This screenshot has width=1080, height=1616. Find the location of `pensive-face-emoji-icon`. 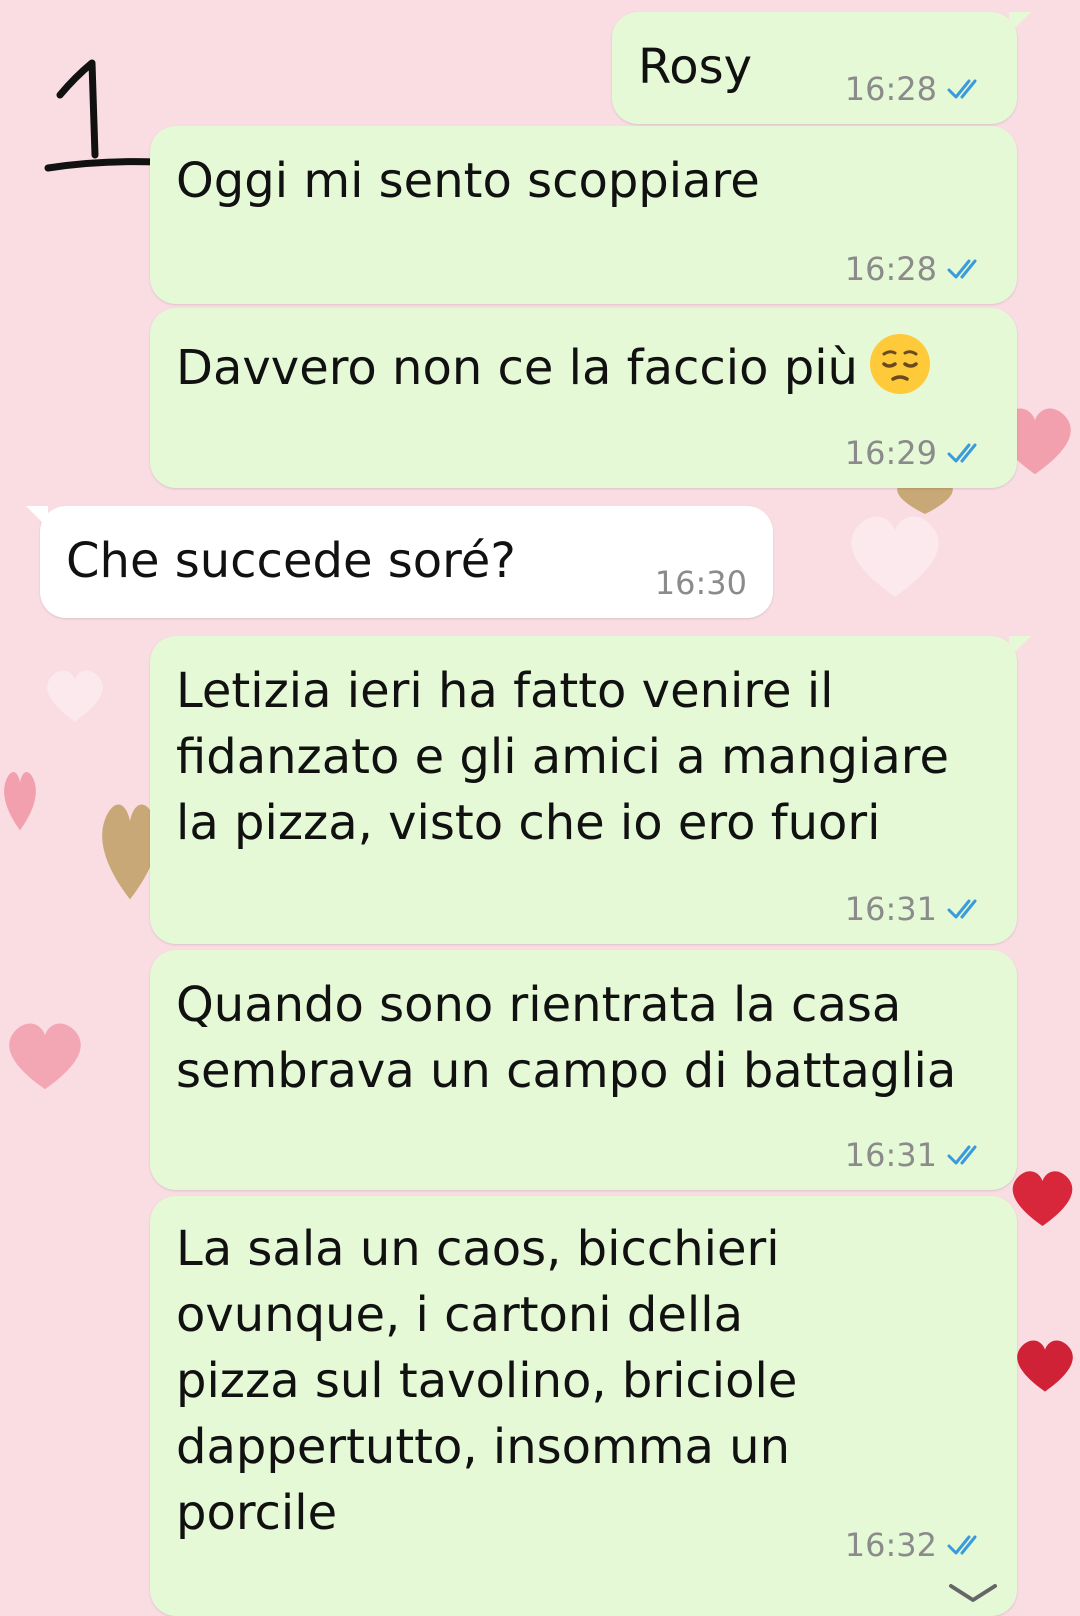

pensive-face-emoji-icon is located at coordinates (899, 364).